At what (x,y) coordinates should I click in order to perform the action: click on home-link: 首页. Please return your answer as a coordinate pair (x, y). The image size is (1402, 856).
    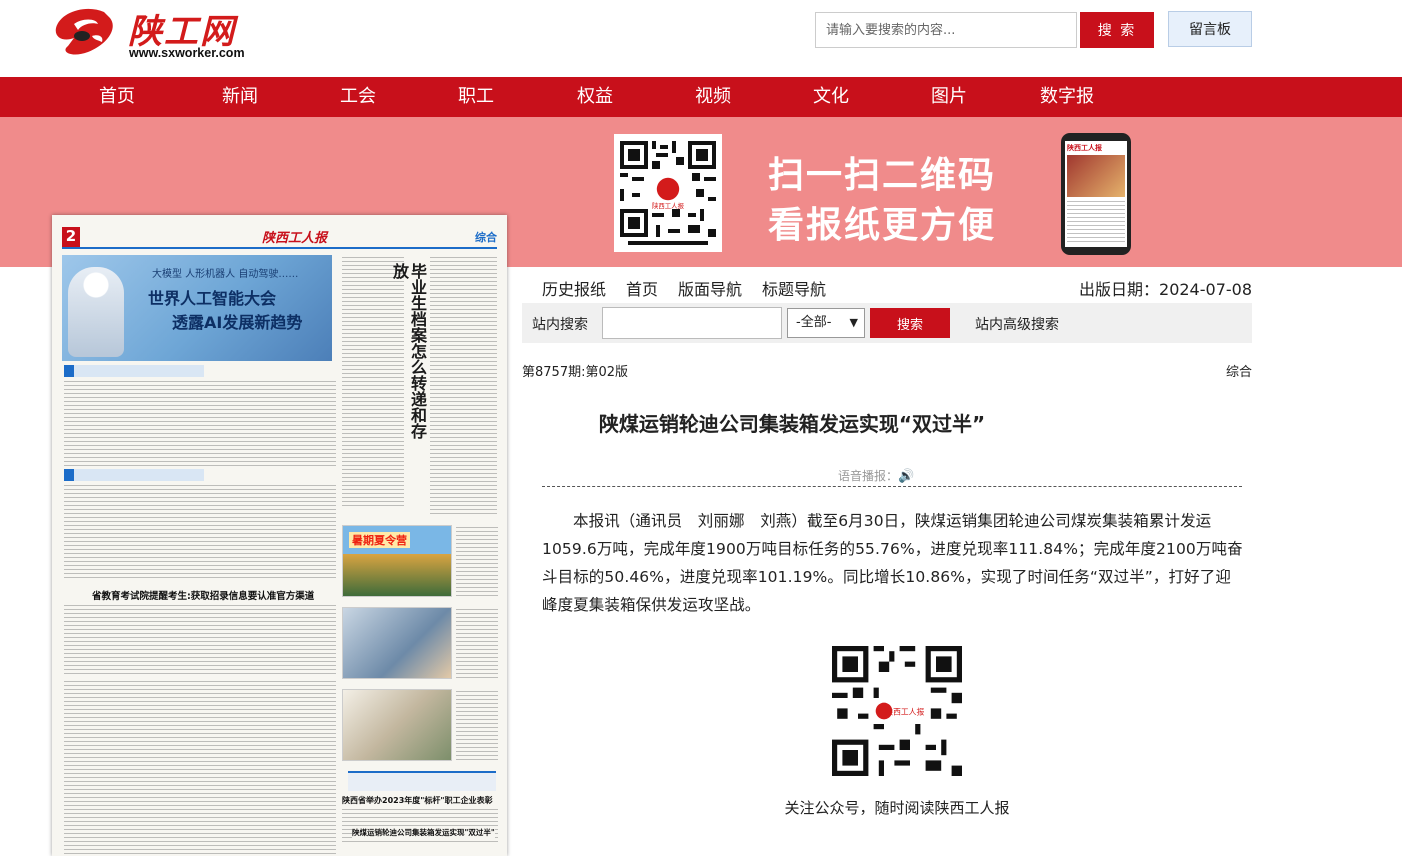
    Looking at the image, I should click on (642, 288).